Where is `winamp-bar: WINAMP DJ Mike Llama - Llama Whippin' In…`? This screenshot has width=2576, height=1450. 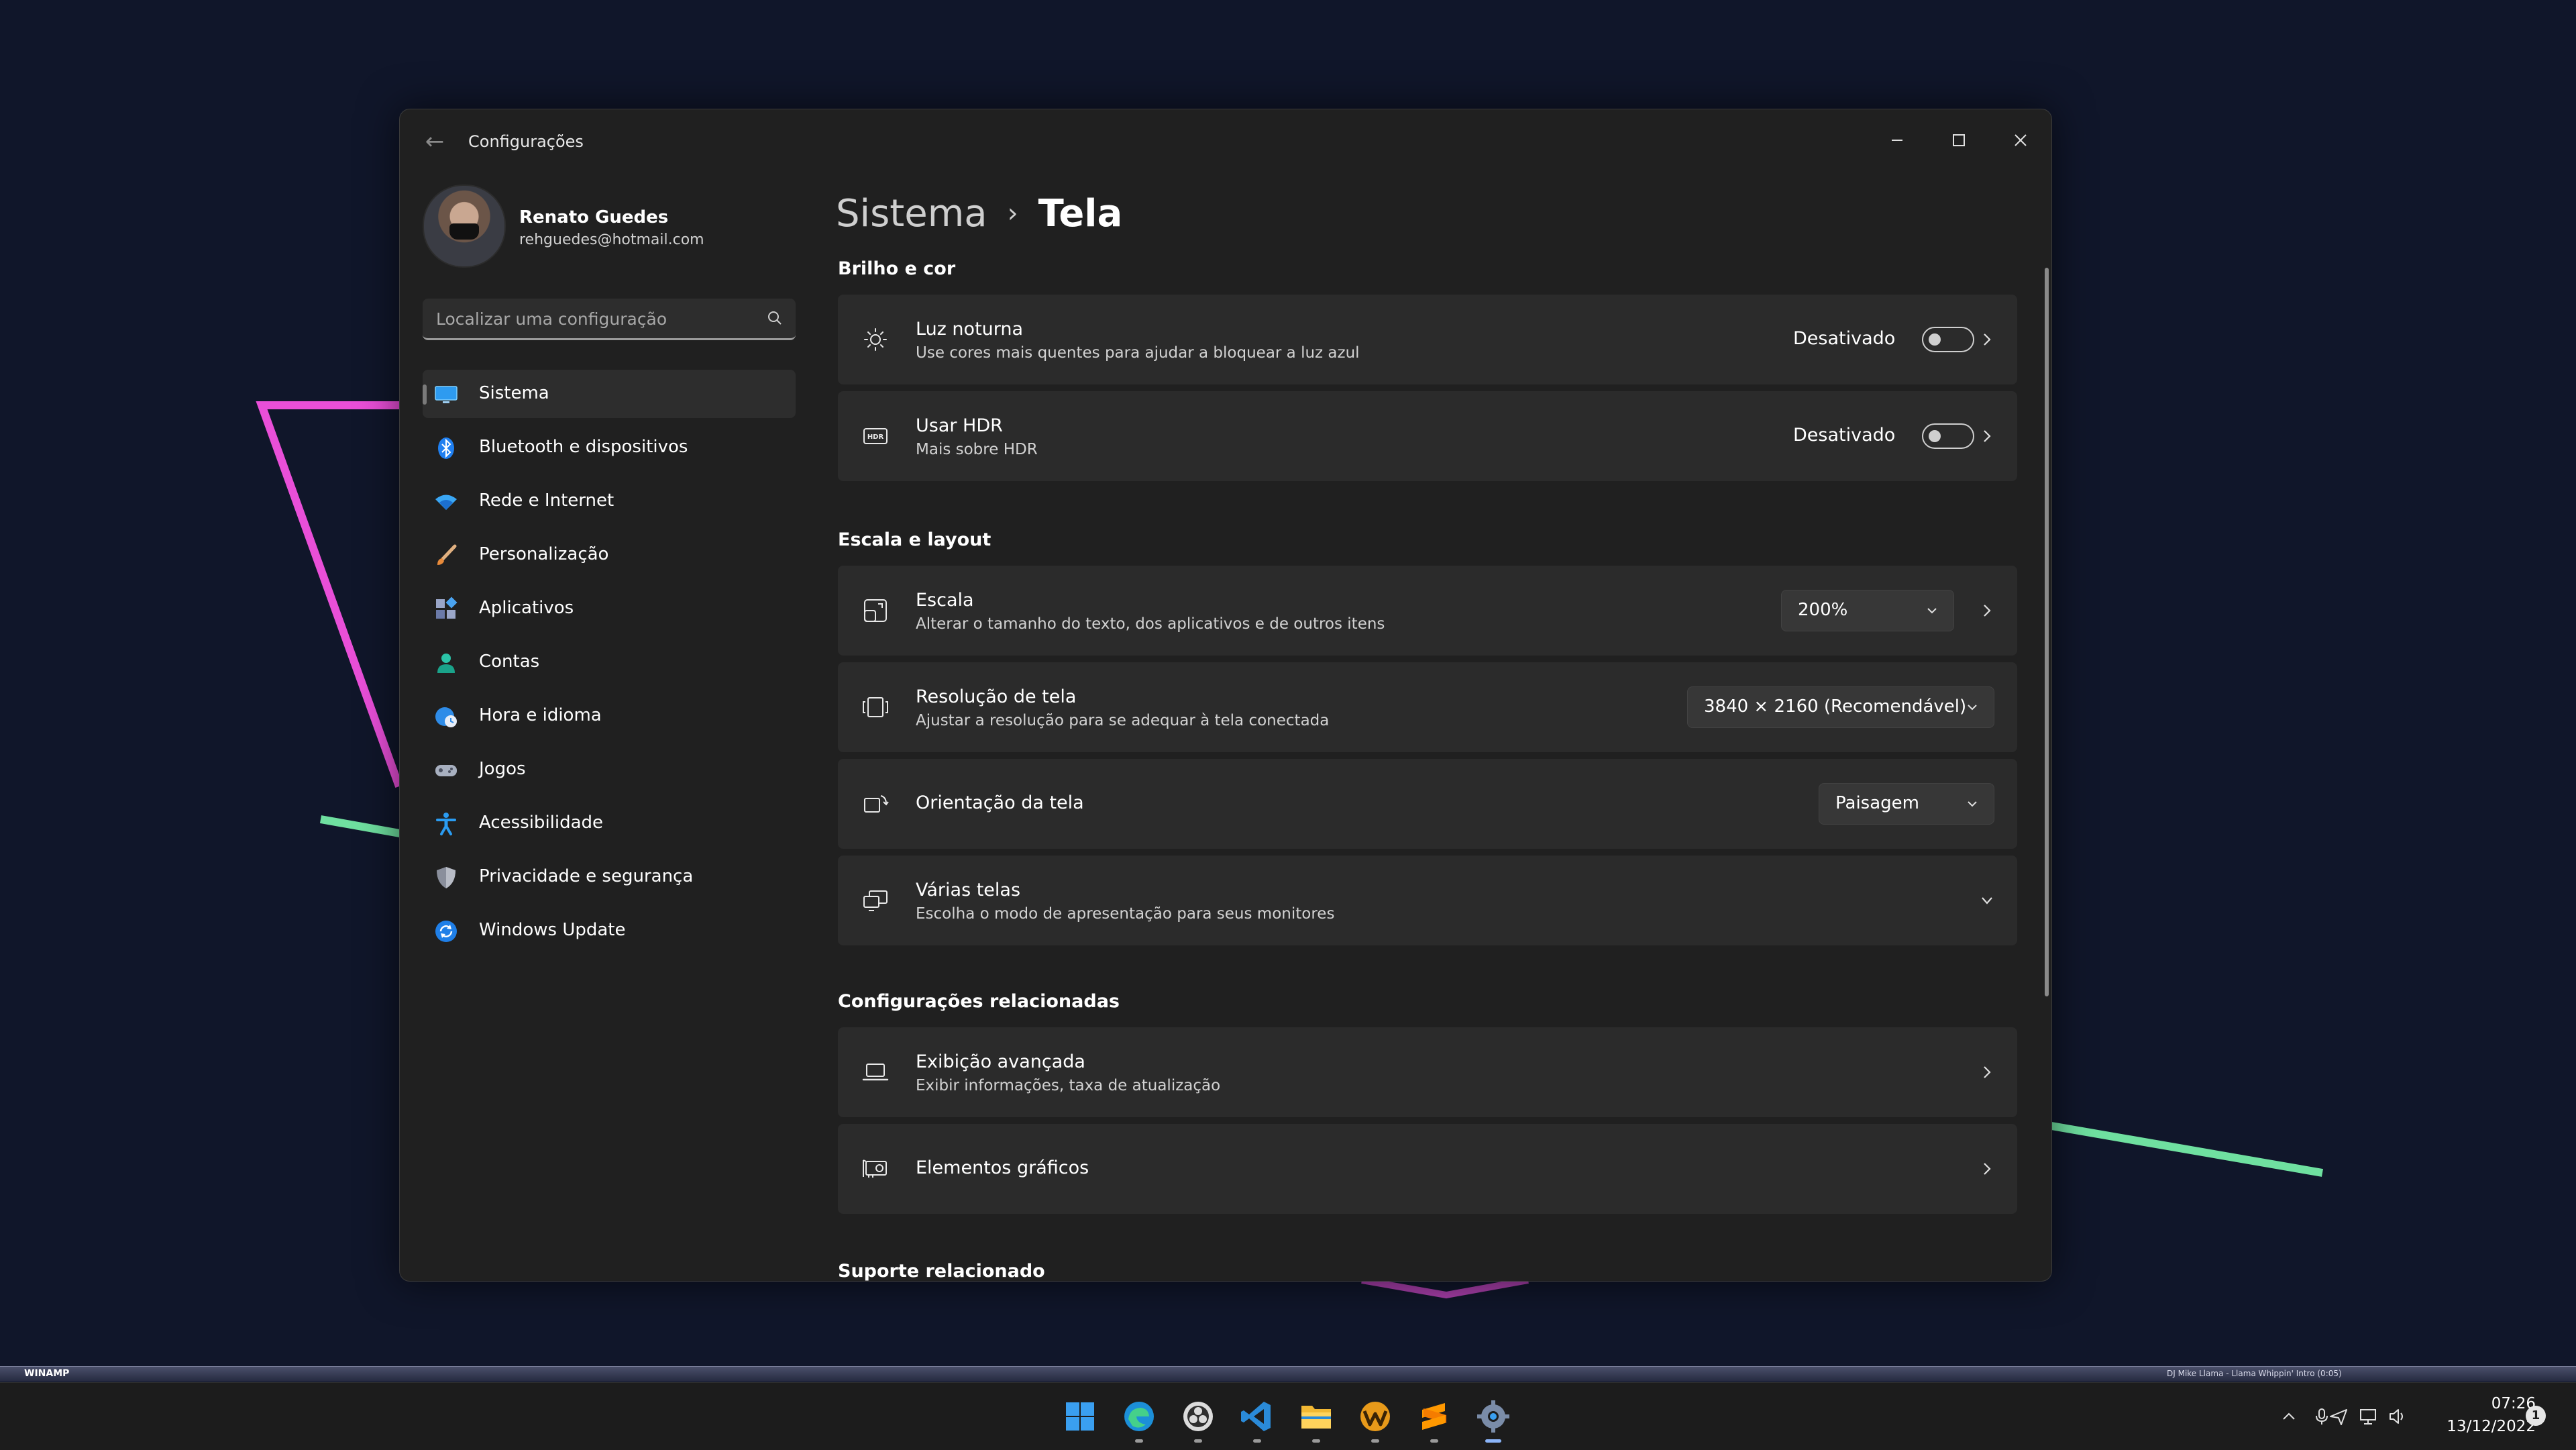
winamp-bar: WINAMP DJ Mike Llama - Llama Whippin' In… is located at coordinates (1288, 1374).